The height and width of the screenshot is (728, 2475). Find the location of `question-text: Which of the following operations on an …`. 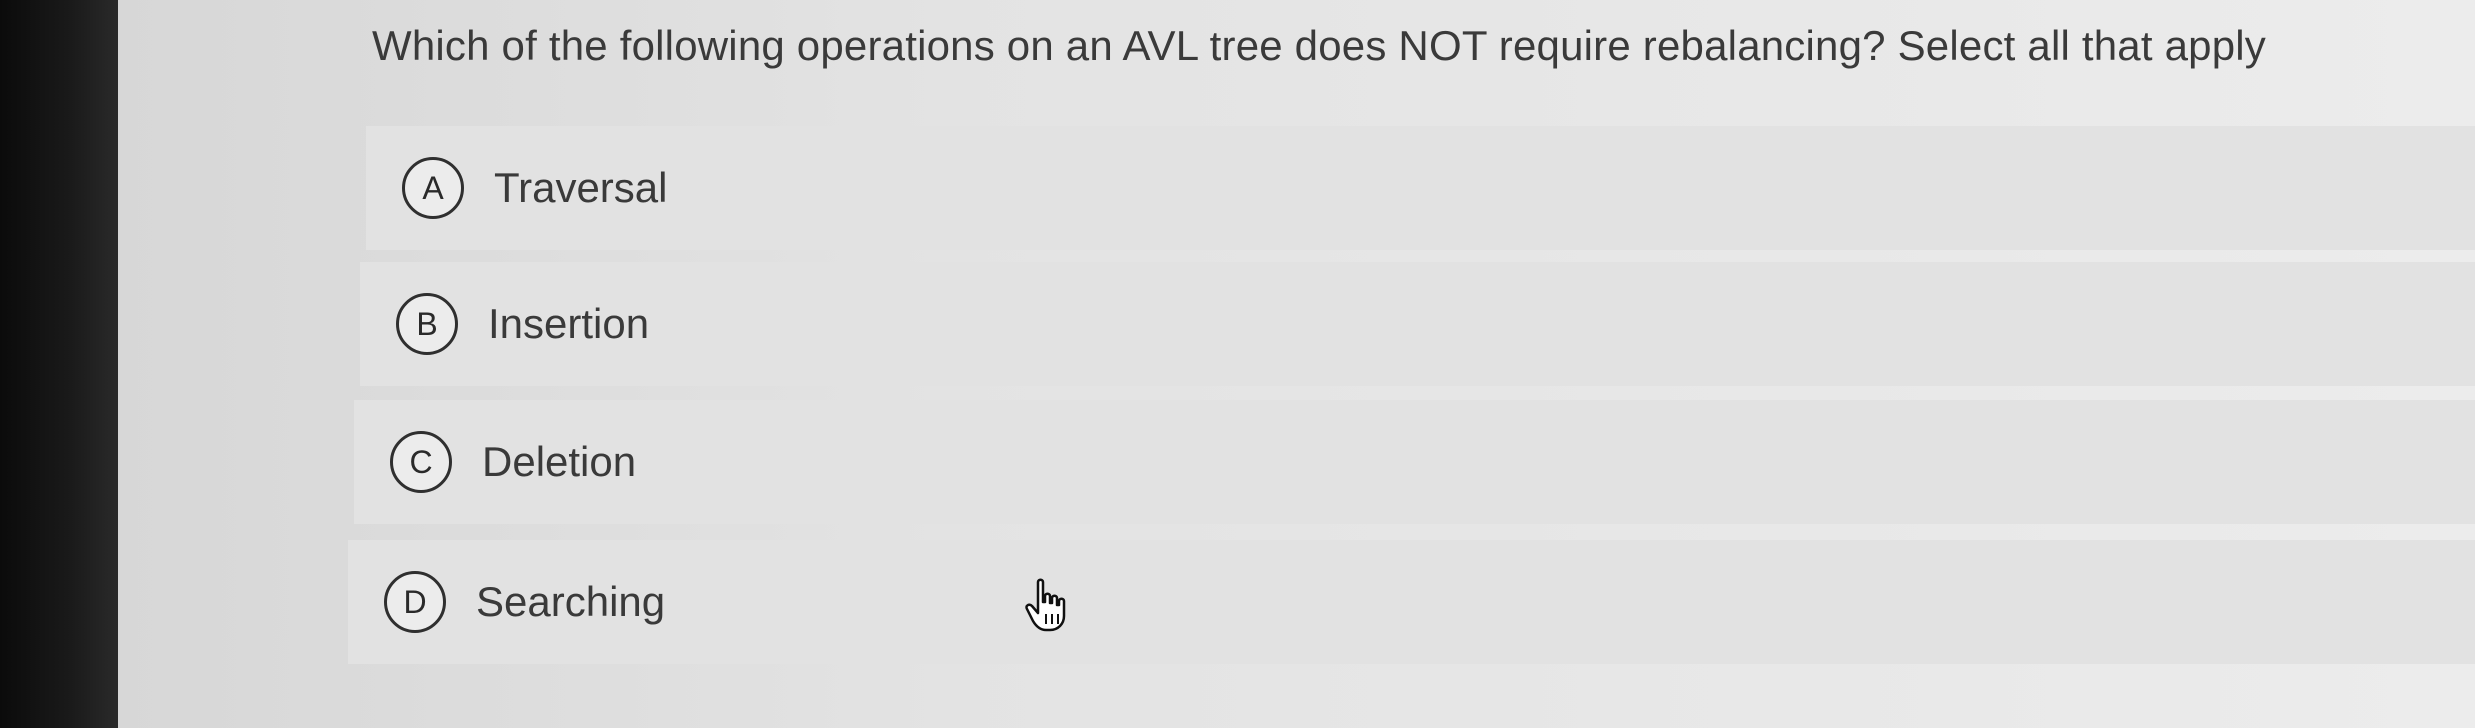

question-text: Which of the following operations on an … is located at coordinates (1319, 45).